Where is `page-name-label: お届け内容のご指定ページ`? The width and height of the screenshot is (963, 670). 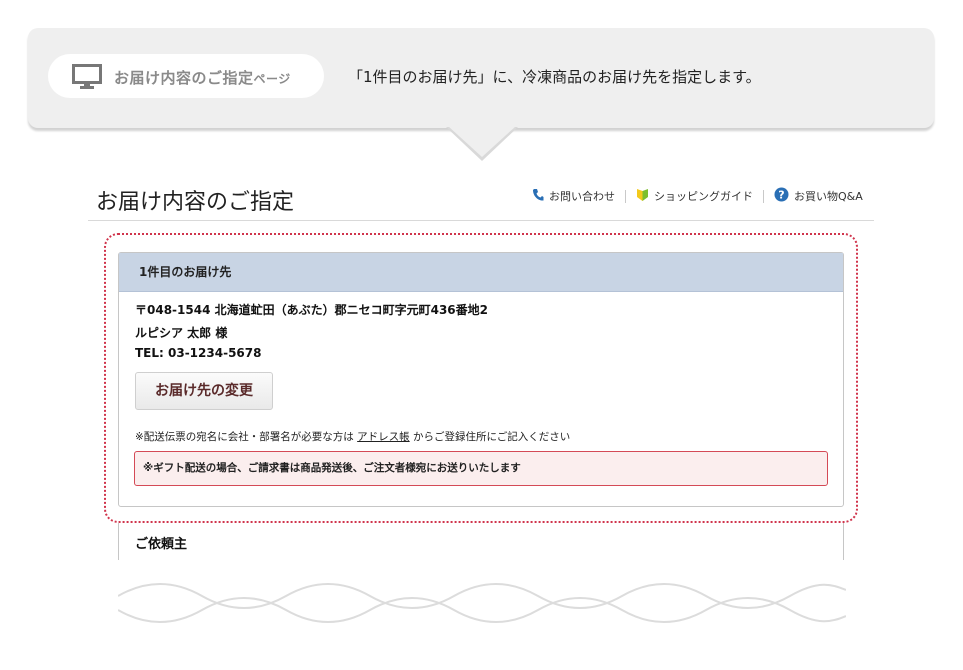 page-name-label: お届け内容のご指定ページ is located at coordinates (202, 78).